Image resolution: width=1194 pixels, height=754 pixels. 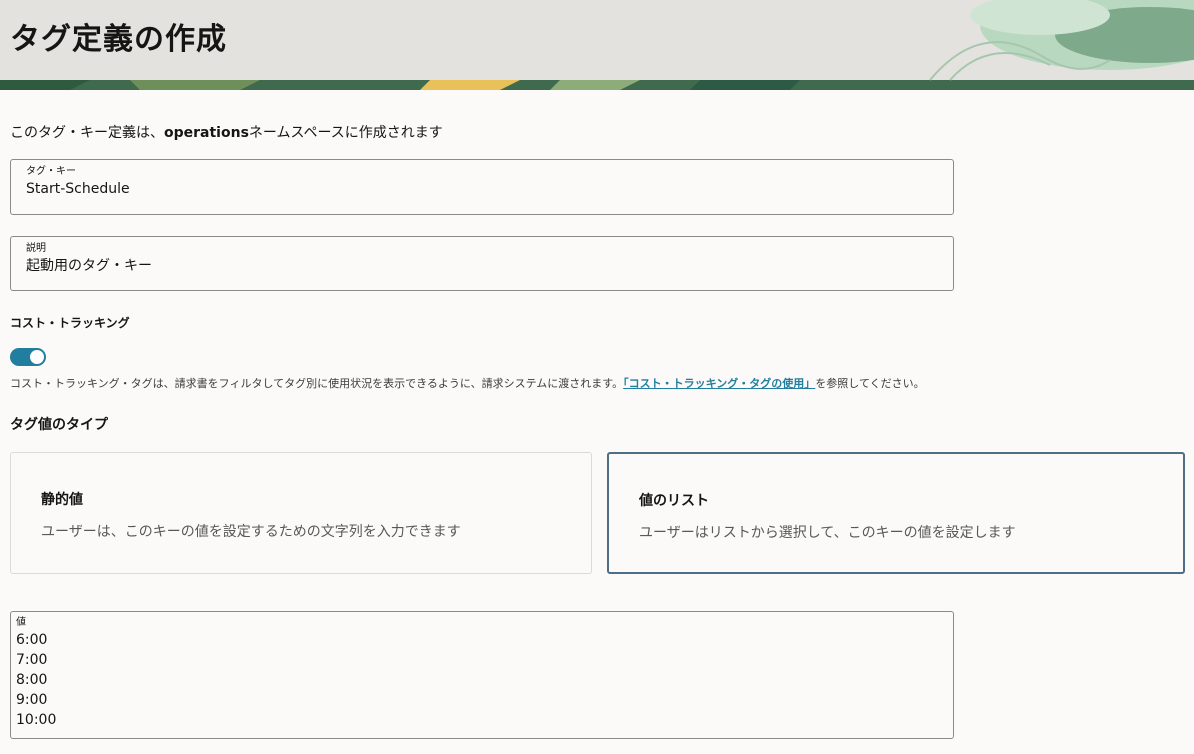 What do you see at coordinates (719, 383) in the screenshot?
I see `cost-tracking-docs-link: 「コスト・トラッキング・タグの使用」` at bounding box center [719, 383].